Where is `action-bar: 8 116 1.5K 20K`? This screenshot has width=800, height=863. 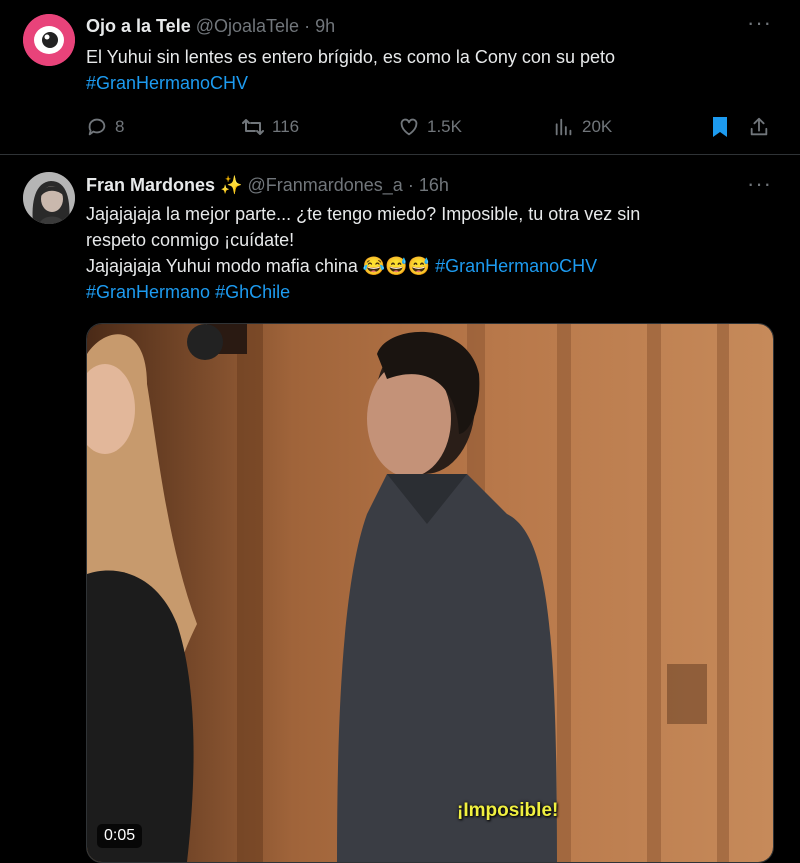
action-bar: 8 116 1.5K 20K is located at coordinates (431, 127).